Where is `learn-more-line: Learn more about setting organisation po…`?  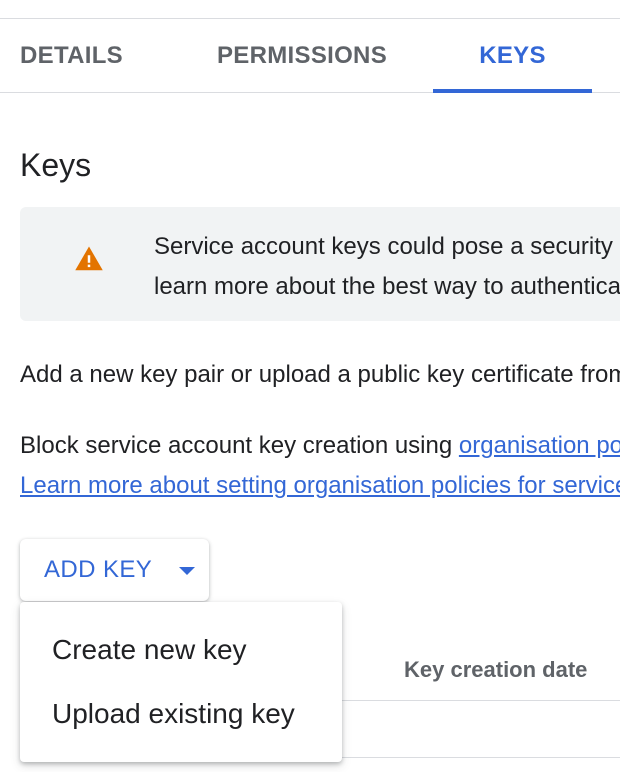 learn-more-line: Learn more about setting organisation po… is located at coordinates (320, 486).